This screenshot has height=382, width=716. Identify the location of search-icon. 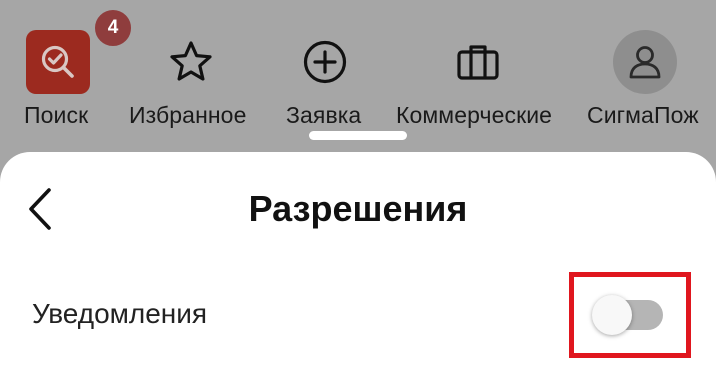
(57, 61).